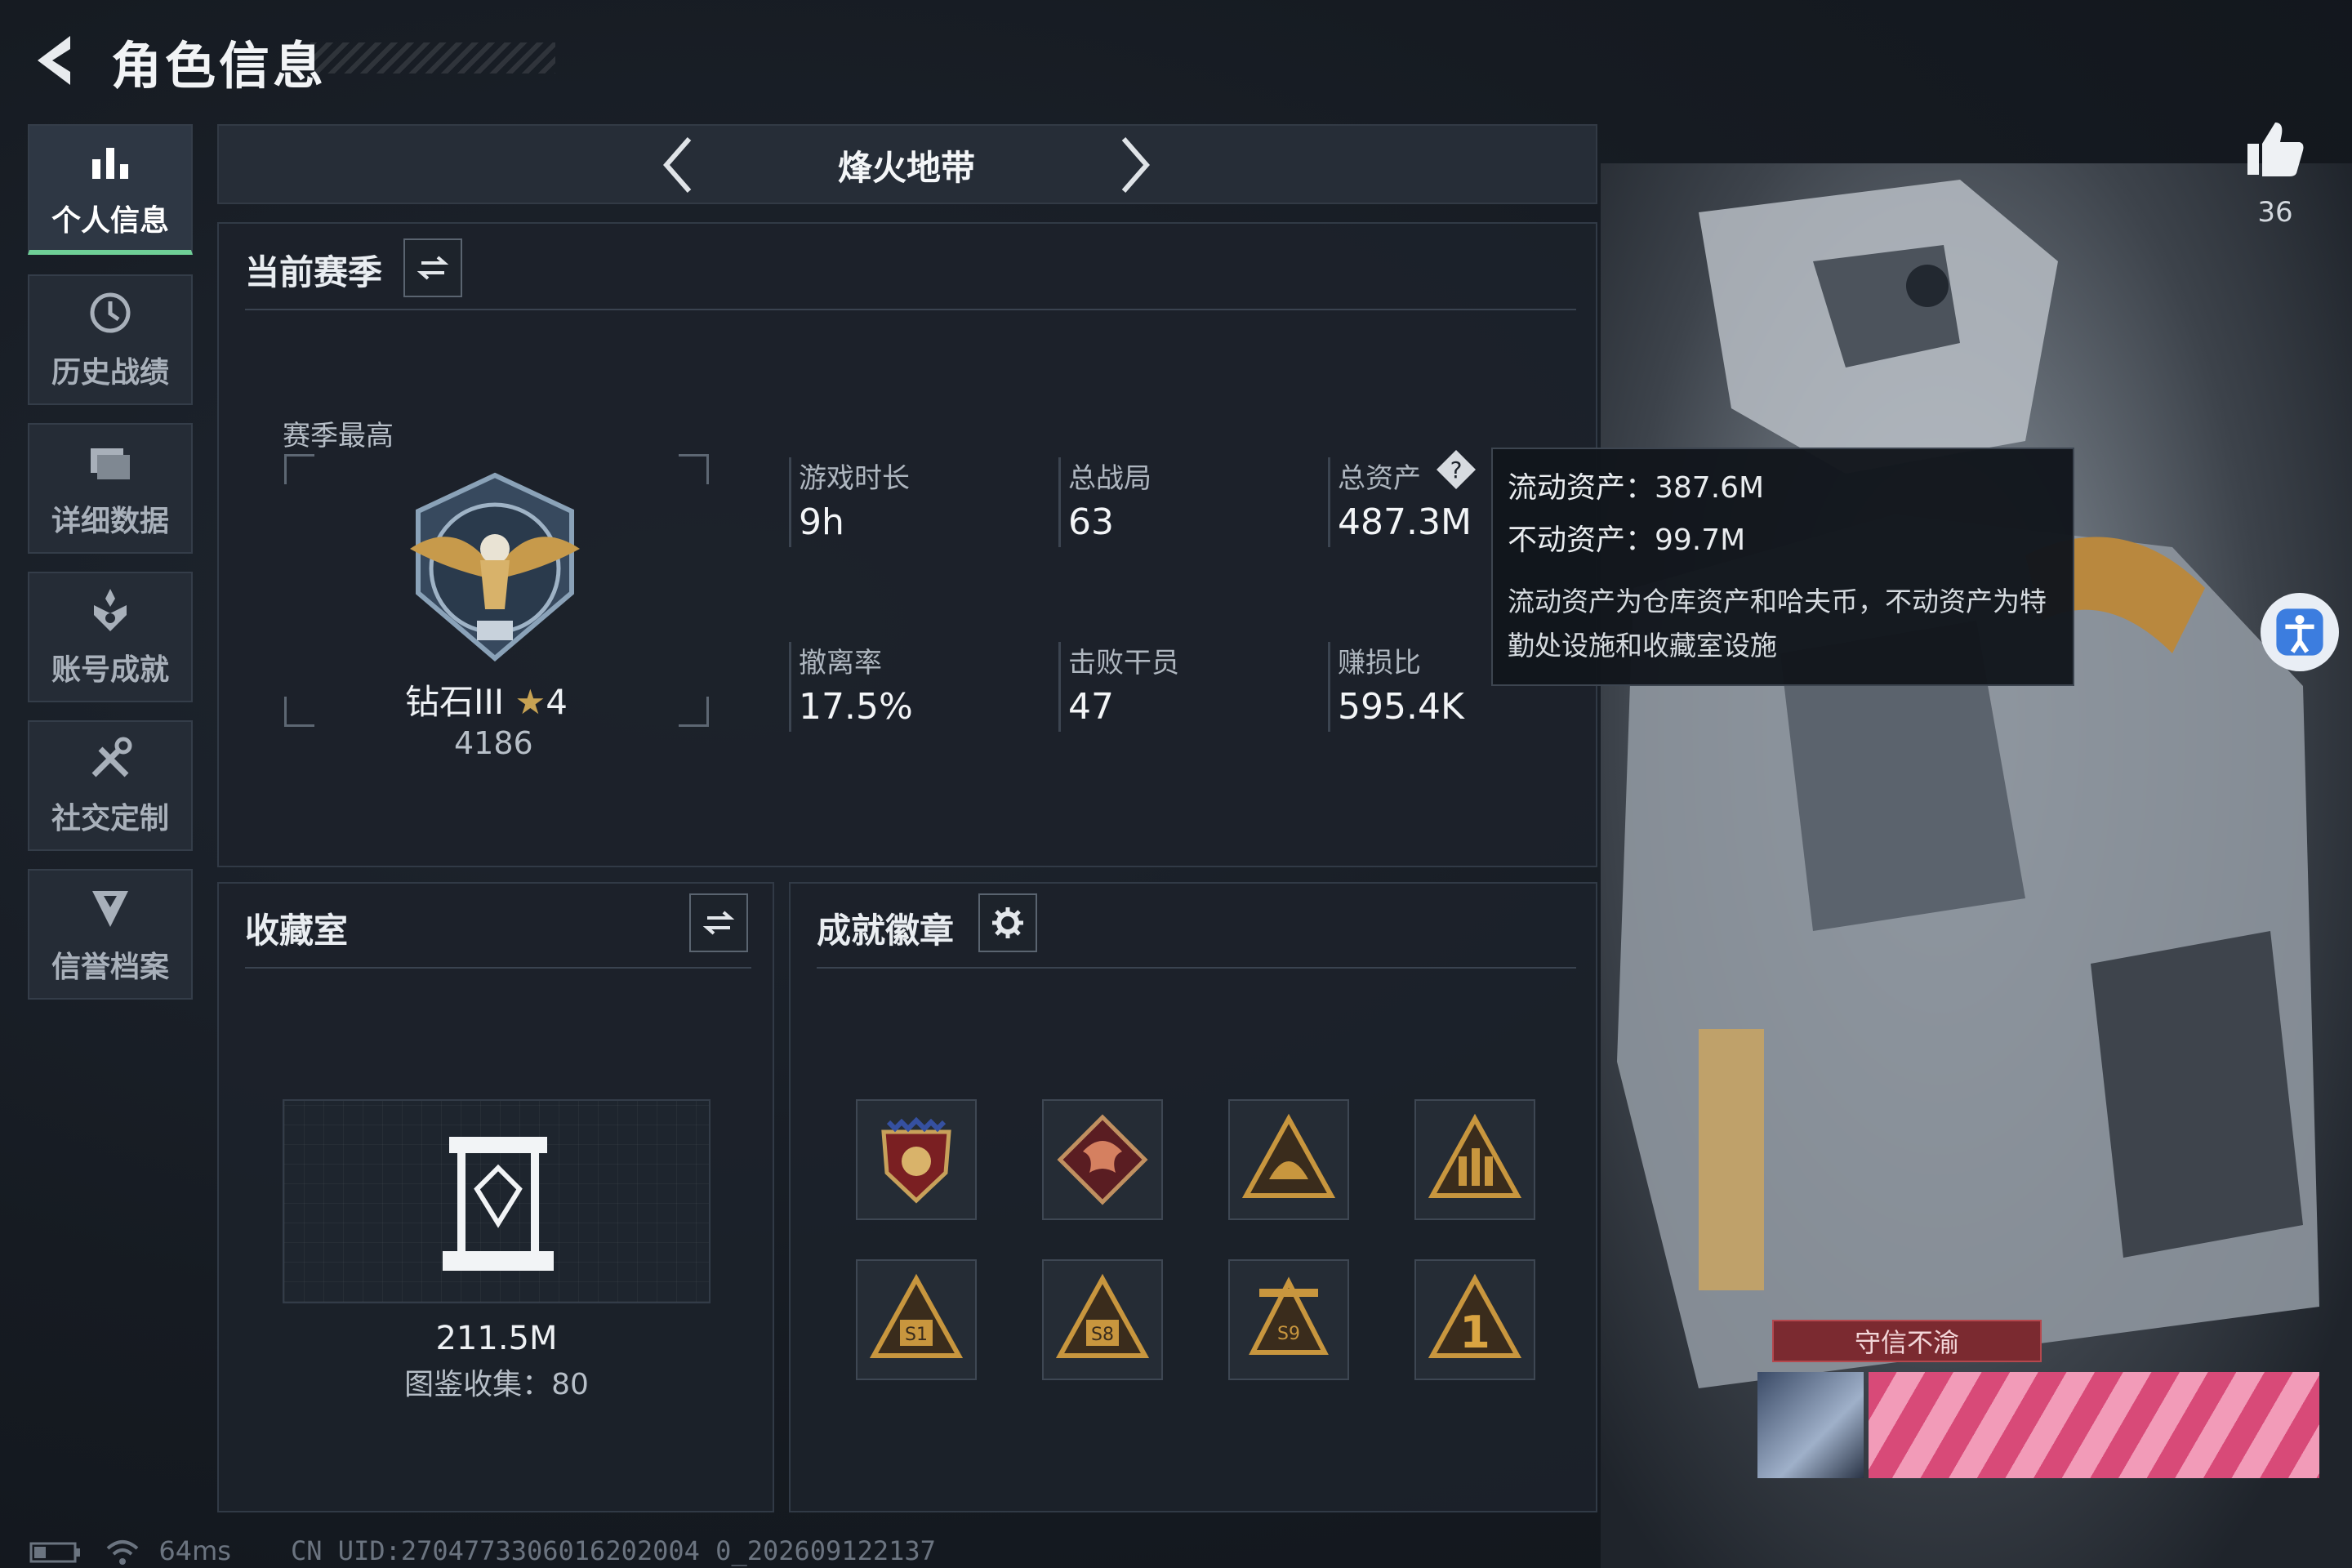 The height and width of the screenshot is (1568, 2352). I want to click on badge-item: S8, so click(1102, 1319).